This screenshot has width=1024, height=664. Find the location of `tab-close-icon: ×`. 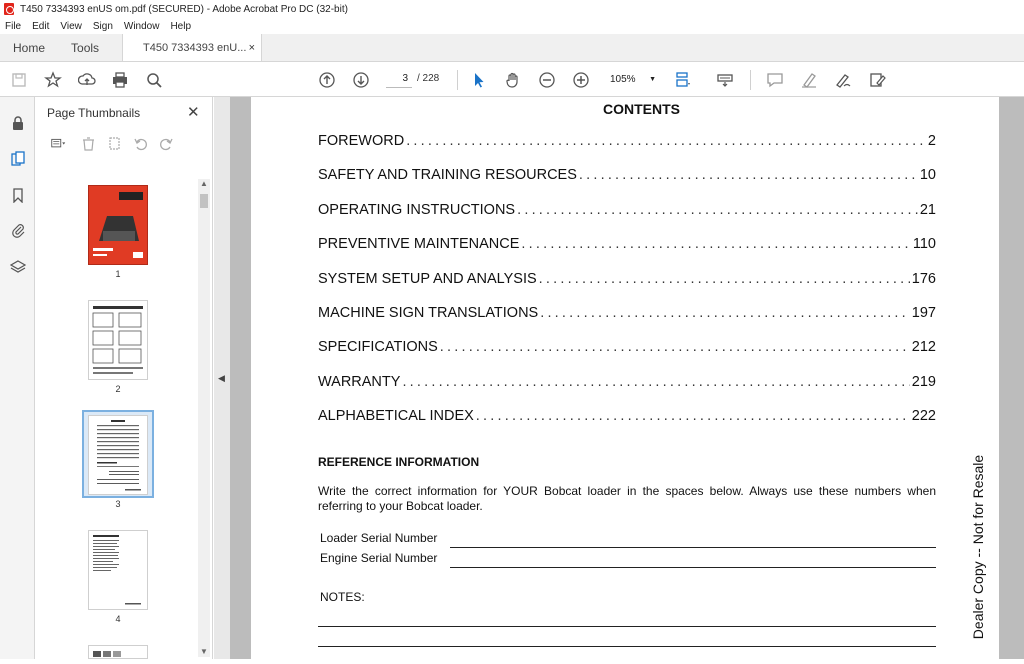

tab-close-icon: × is located at coordinates (252, 48).